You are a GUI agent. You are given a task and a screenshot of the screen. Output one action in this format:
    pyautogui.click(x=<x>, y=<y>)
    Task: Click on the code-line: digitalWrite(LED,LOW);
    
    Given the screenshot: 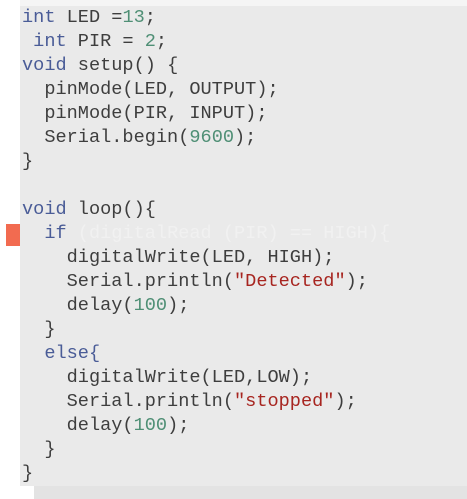 What is the action you would take?
    pyautogui.click(x=167, y=378)
    